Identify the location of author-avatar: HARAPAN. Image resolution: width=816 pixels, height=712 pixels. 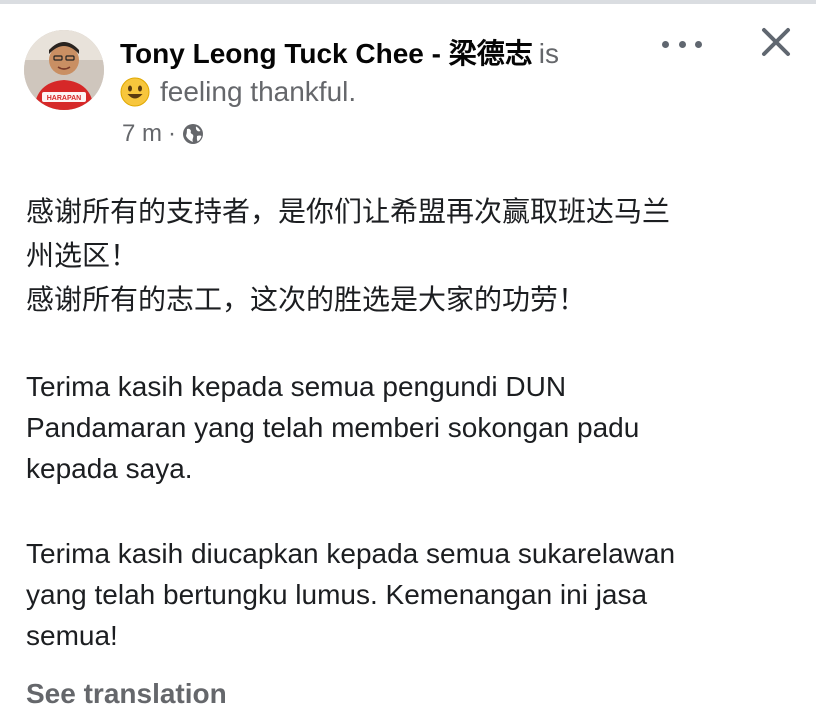
(64, 70).